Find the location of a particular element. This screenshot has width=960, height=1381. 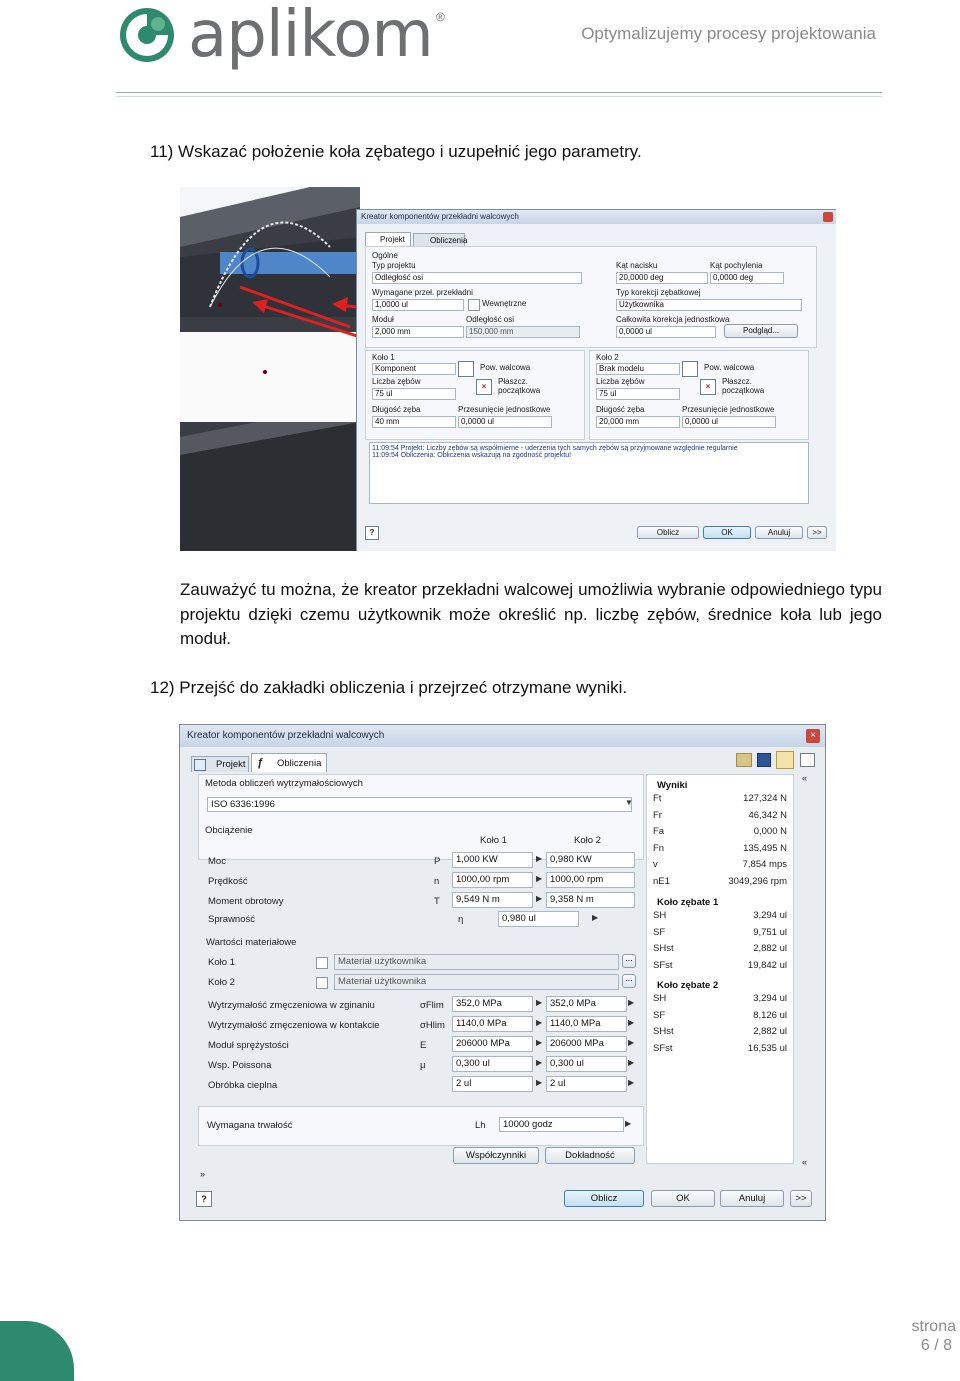

gear1-teeth-label: Liczba zębów is located at coordinates (396, 381).